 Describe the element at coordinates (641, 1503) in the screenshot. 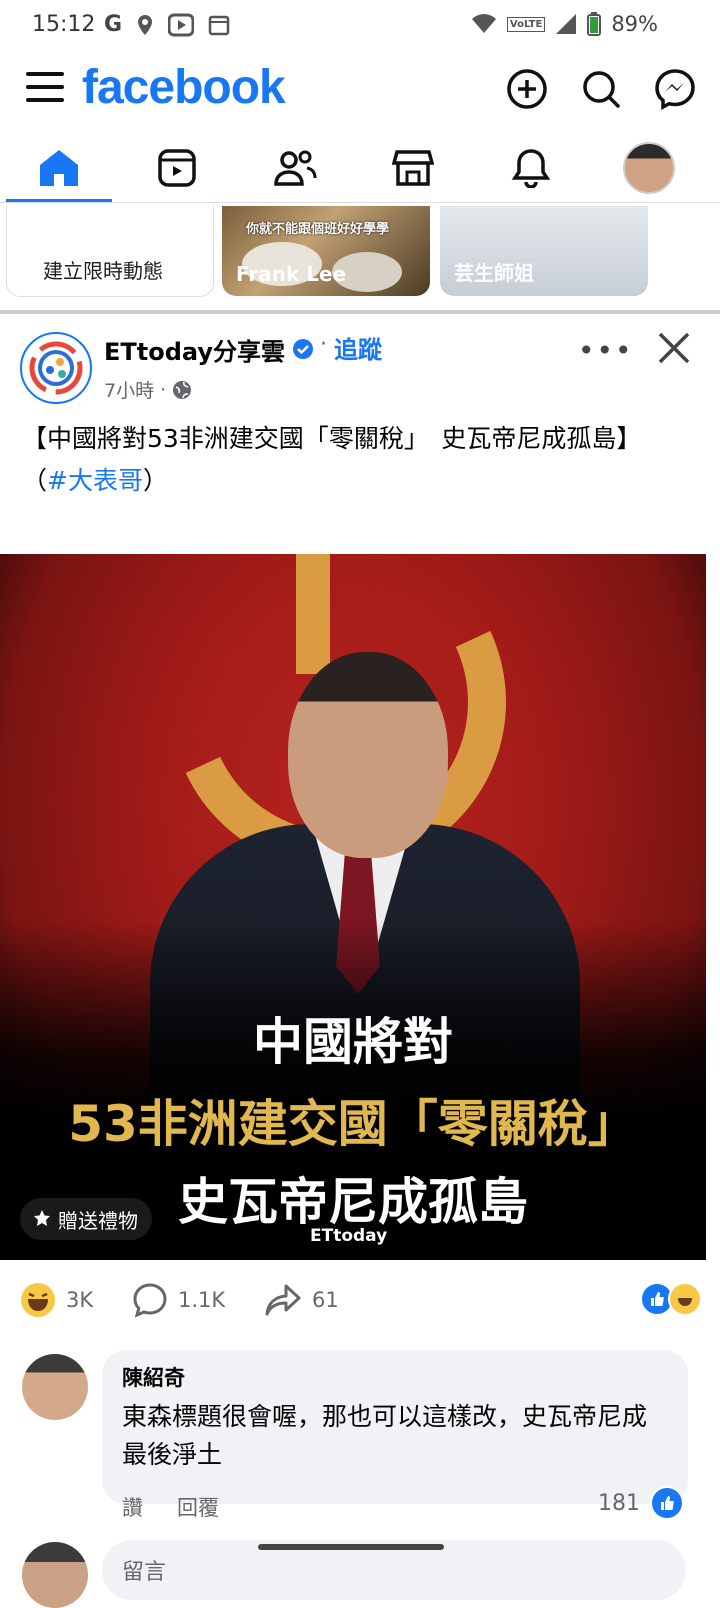

I see `comment-likes: 181` at that location.